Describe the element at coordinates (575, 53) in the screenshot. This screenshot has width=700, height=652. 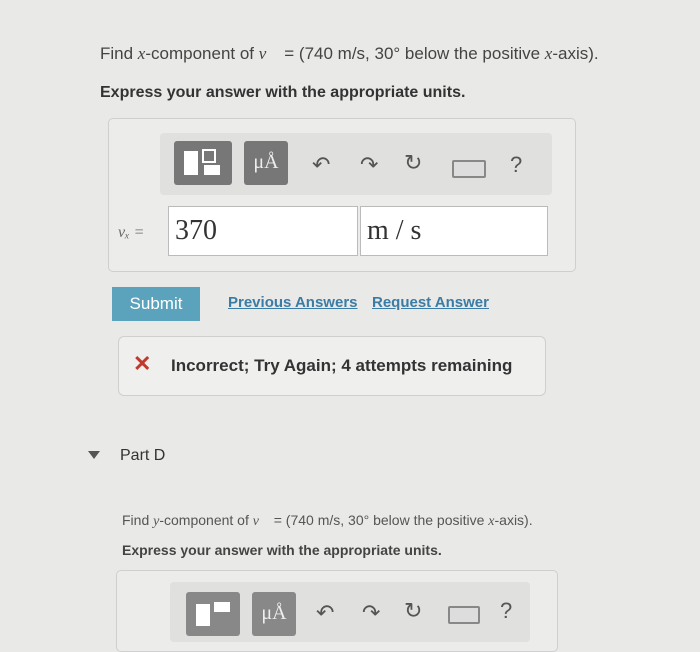
I see `question-suffix: -axis).` at that location.